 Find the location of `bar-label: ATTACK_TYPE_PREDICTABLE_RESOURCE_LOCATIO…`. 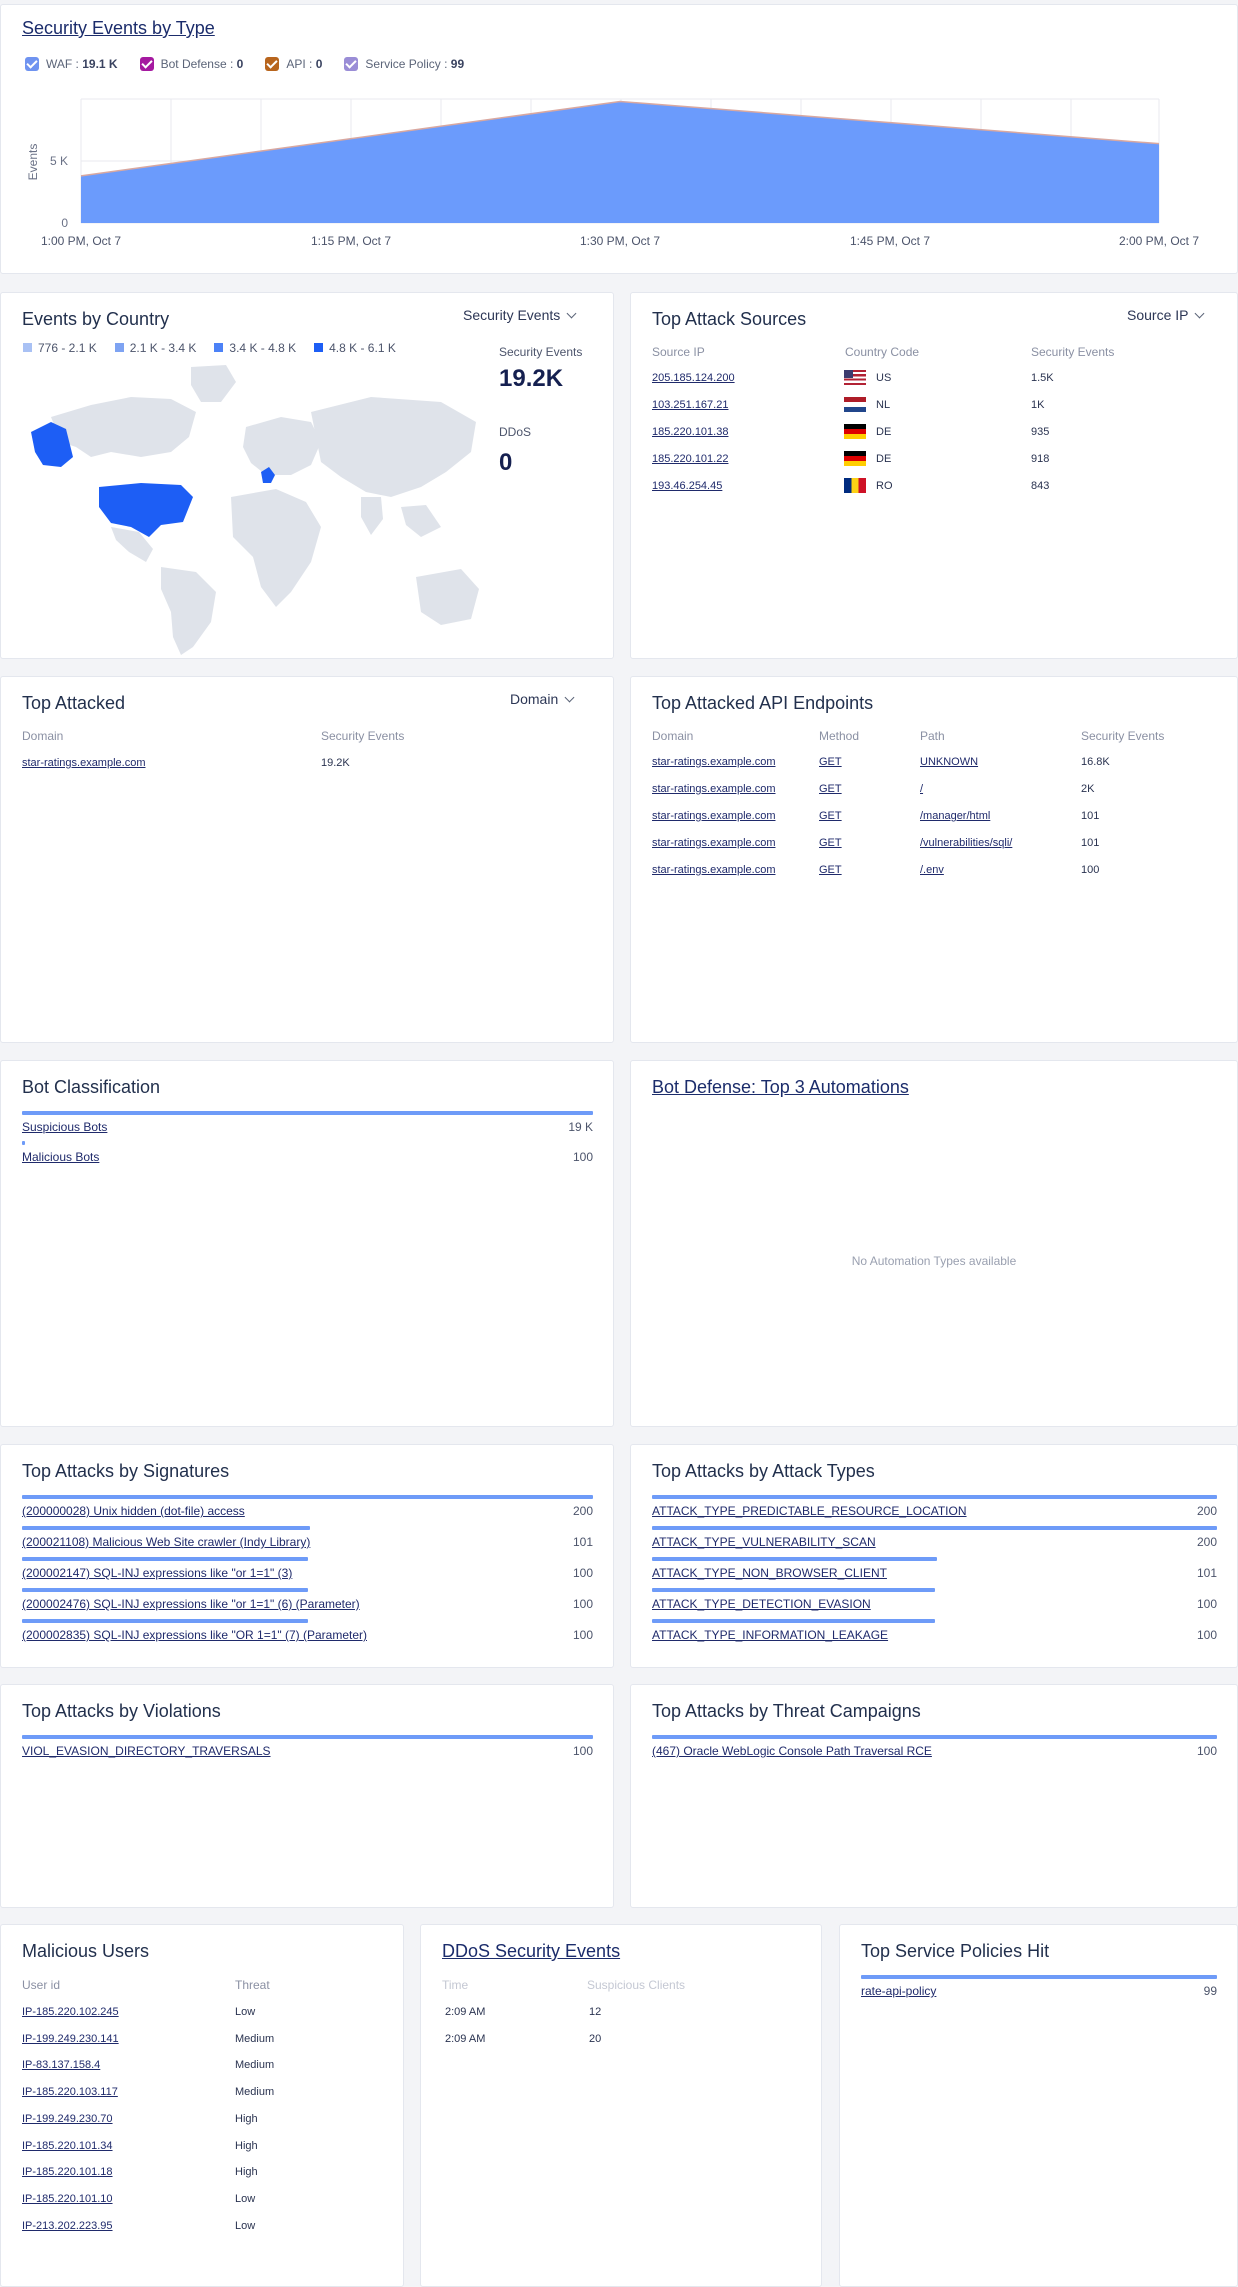

bar-label: ATTACK_TYPE_PREDICTABLE_RESOURCE_LOCATIO… is located at coordinates (809, 1511).